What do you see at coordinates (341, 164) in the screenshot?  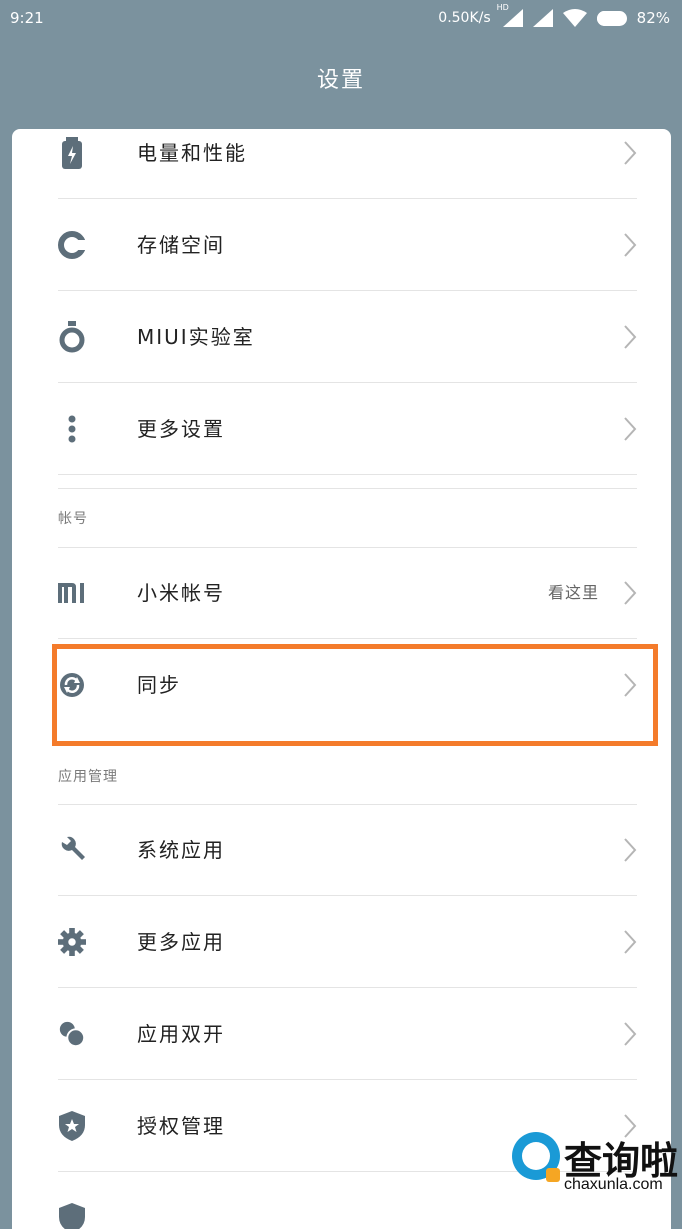 I see `settings-item-battery-performance: 电量和性能` at bounding box center [341, 164].